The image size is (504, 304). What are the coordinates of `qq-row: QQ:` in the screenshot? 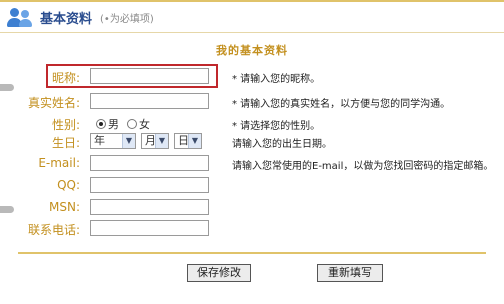 It's located at (252, 185).